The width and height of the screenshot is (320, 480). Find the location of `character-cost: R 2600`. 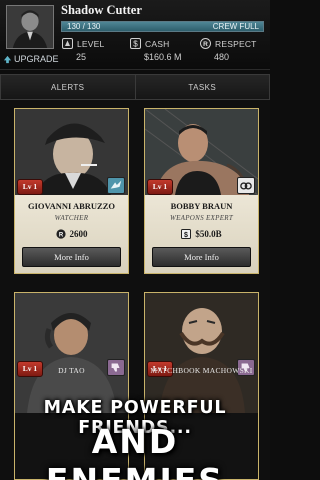

character-cost: R 2600 is located at coordinates (71, 234).